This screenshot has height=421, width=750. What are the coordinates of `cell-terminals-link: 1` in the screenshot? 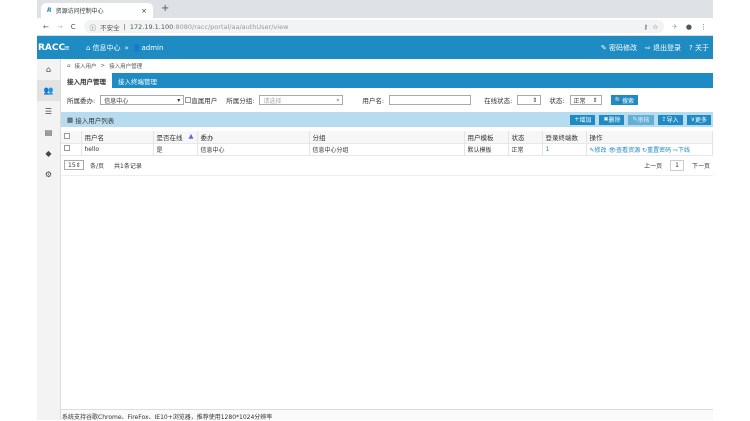 It's located at (564, 149).